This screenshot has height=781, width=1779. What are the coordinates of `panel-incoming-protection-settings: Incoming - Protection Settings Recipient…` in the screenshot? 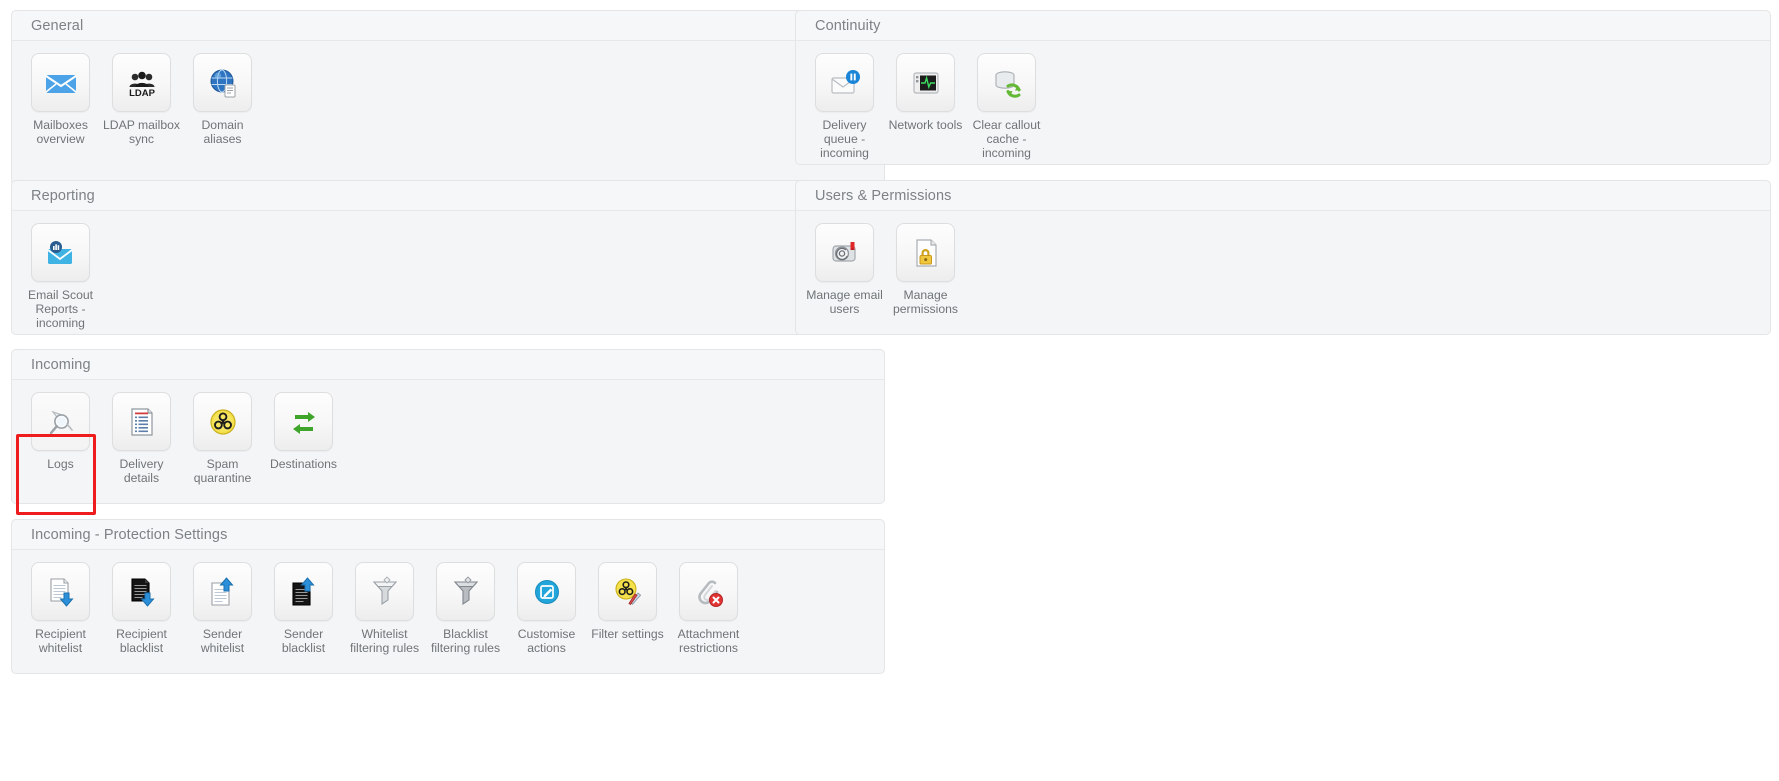 It's located at (448, 596).